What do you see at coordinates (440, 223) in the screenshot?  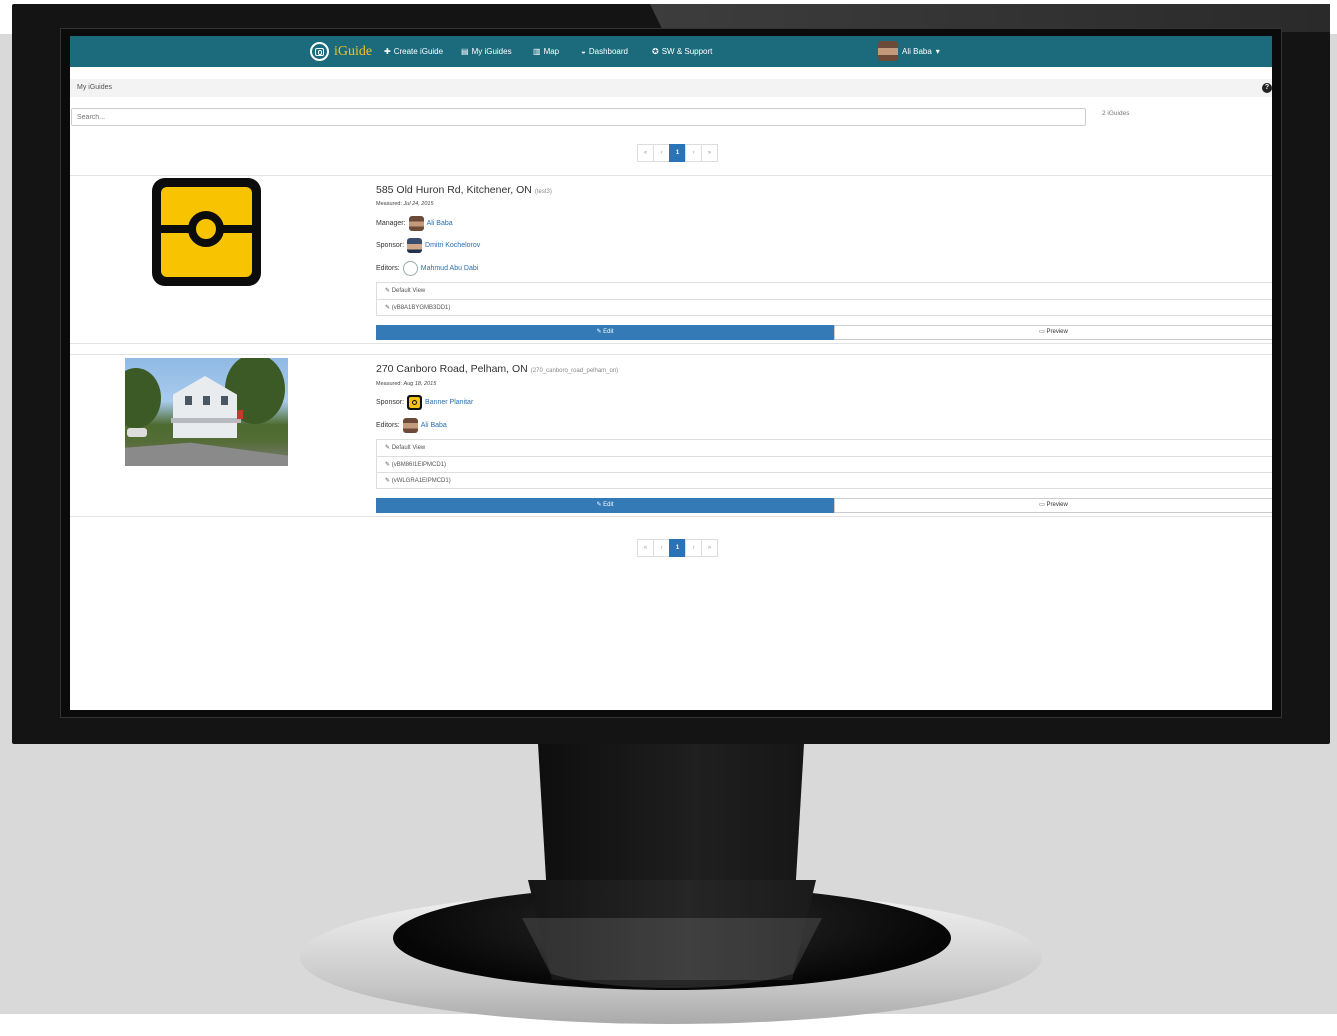 I see `manager-link: Ali Baba` at bounding box center [440, 223].